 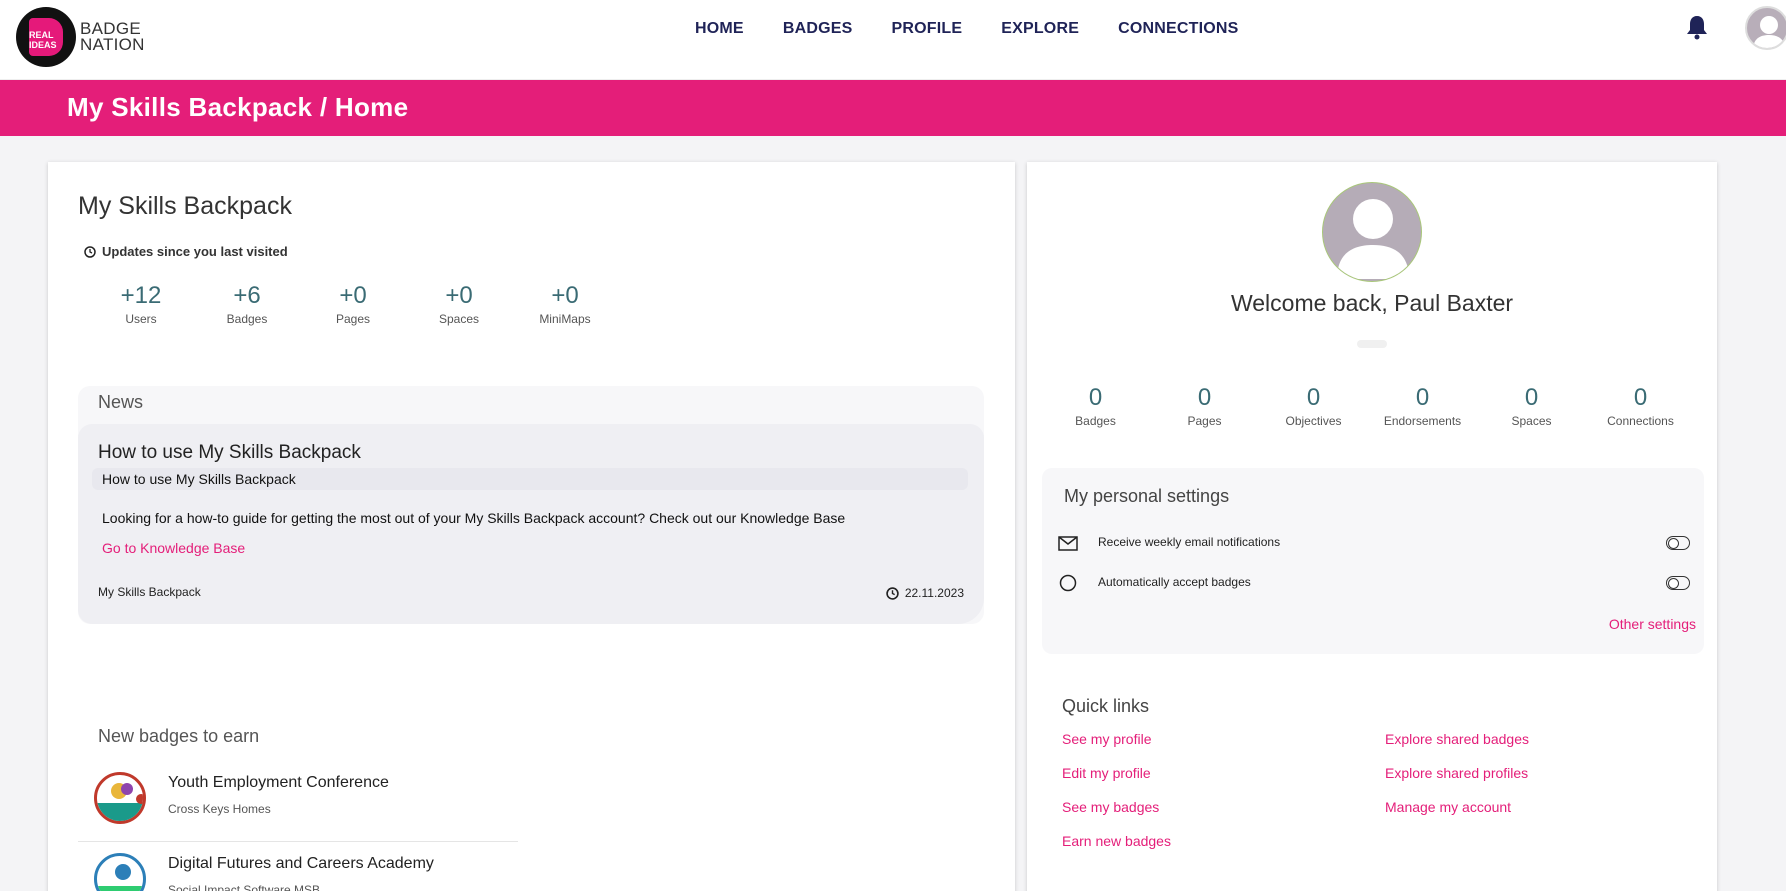 What do you see at coordinates (179, 736) in the screenshot?
I see `new-badges-heading: New badges to earn` at bounding box center [179, 736].